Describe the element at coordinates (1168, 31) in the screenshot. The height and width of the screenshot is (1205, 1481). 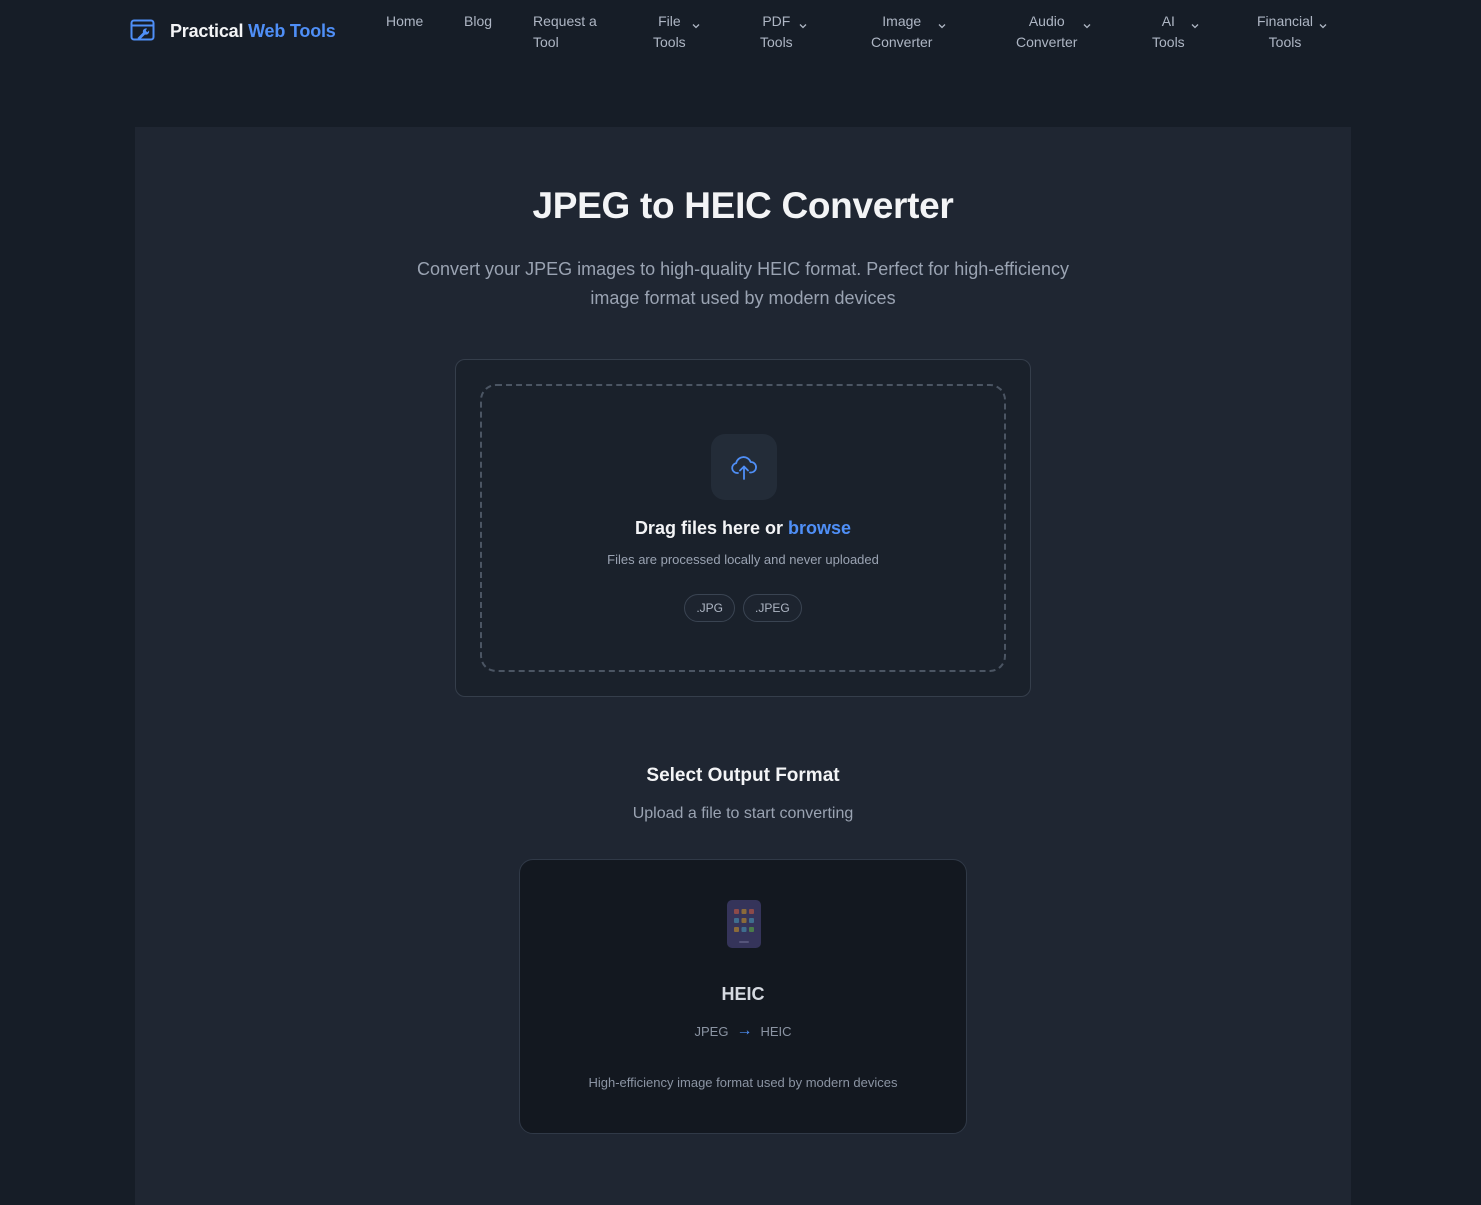
I see `nav-ai-tools-label: AI Tools` at that location.